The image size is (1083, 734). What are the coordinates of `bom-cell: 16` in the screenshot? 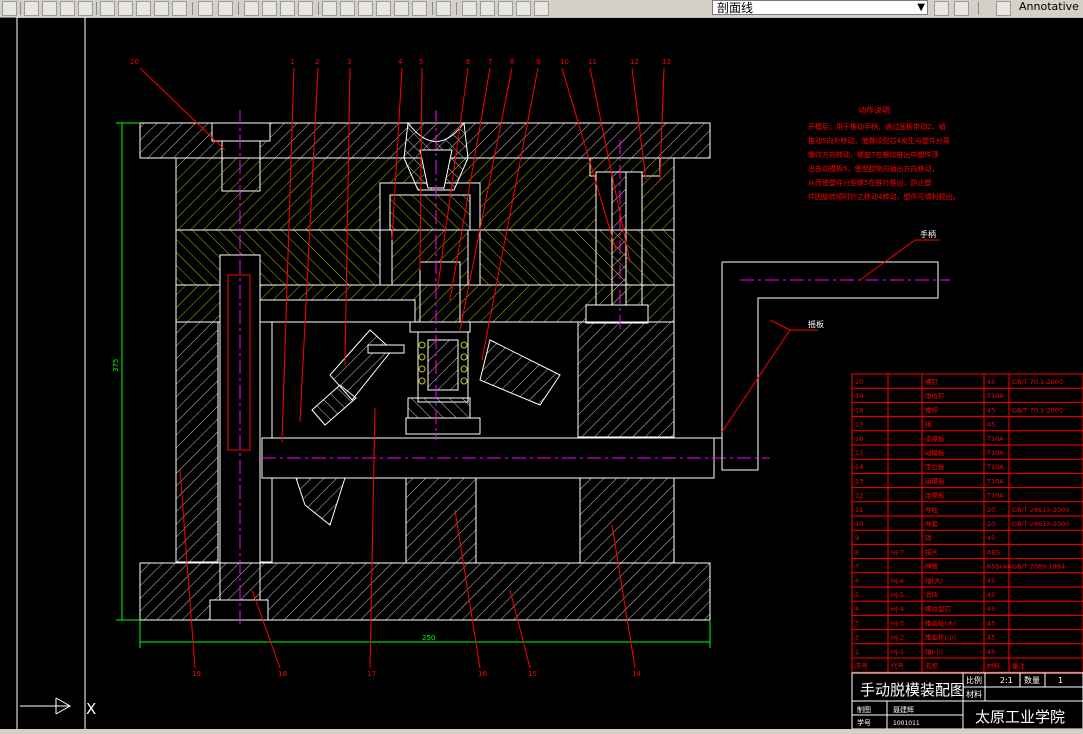 It's located at (859, 439).